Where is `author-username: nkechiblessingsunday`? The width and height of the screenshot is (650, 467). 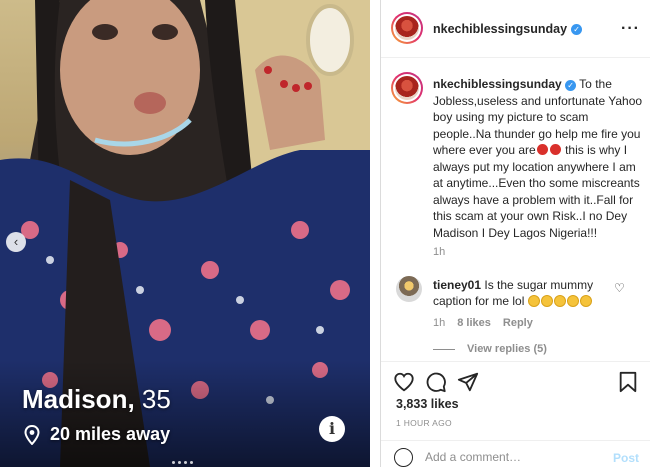
author-username: nkechiblessingsunday is located at coordinates (500, 29).